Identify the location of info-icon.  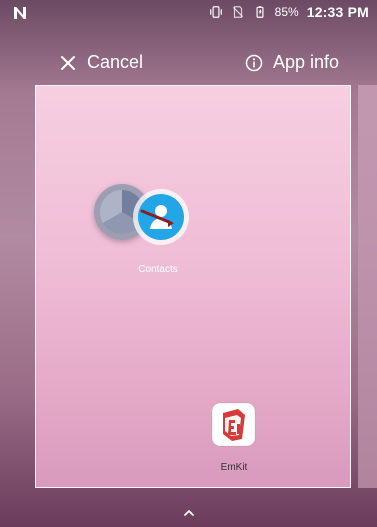
(254, 62).